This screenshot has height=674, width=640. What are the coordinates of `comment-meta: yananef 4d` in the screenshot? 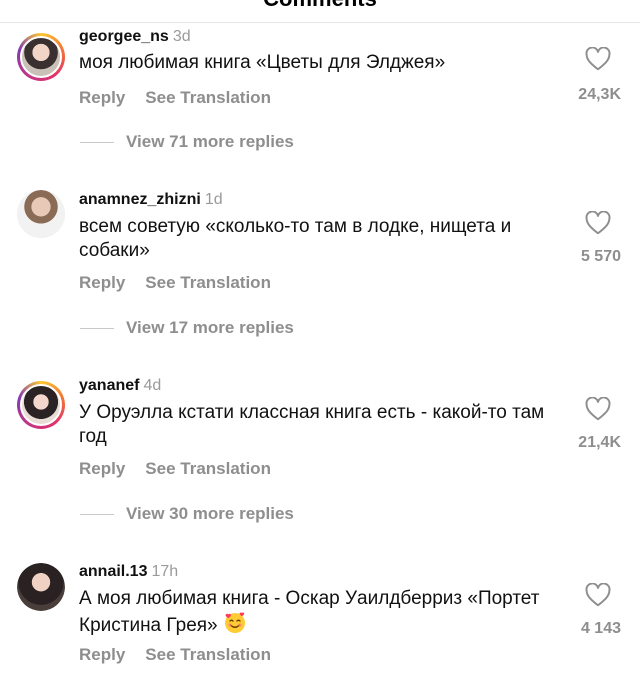 It's located at (120, 386).